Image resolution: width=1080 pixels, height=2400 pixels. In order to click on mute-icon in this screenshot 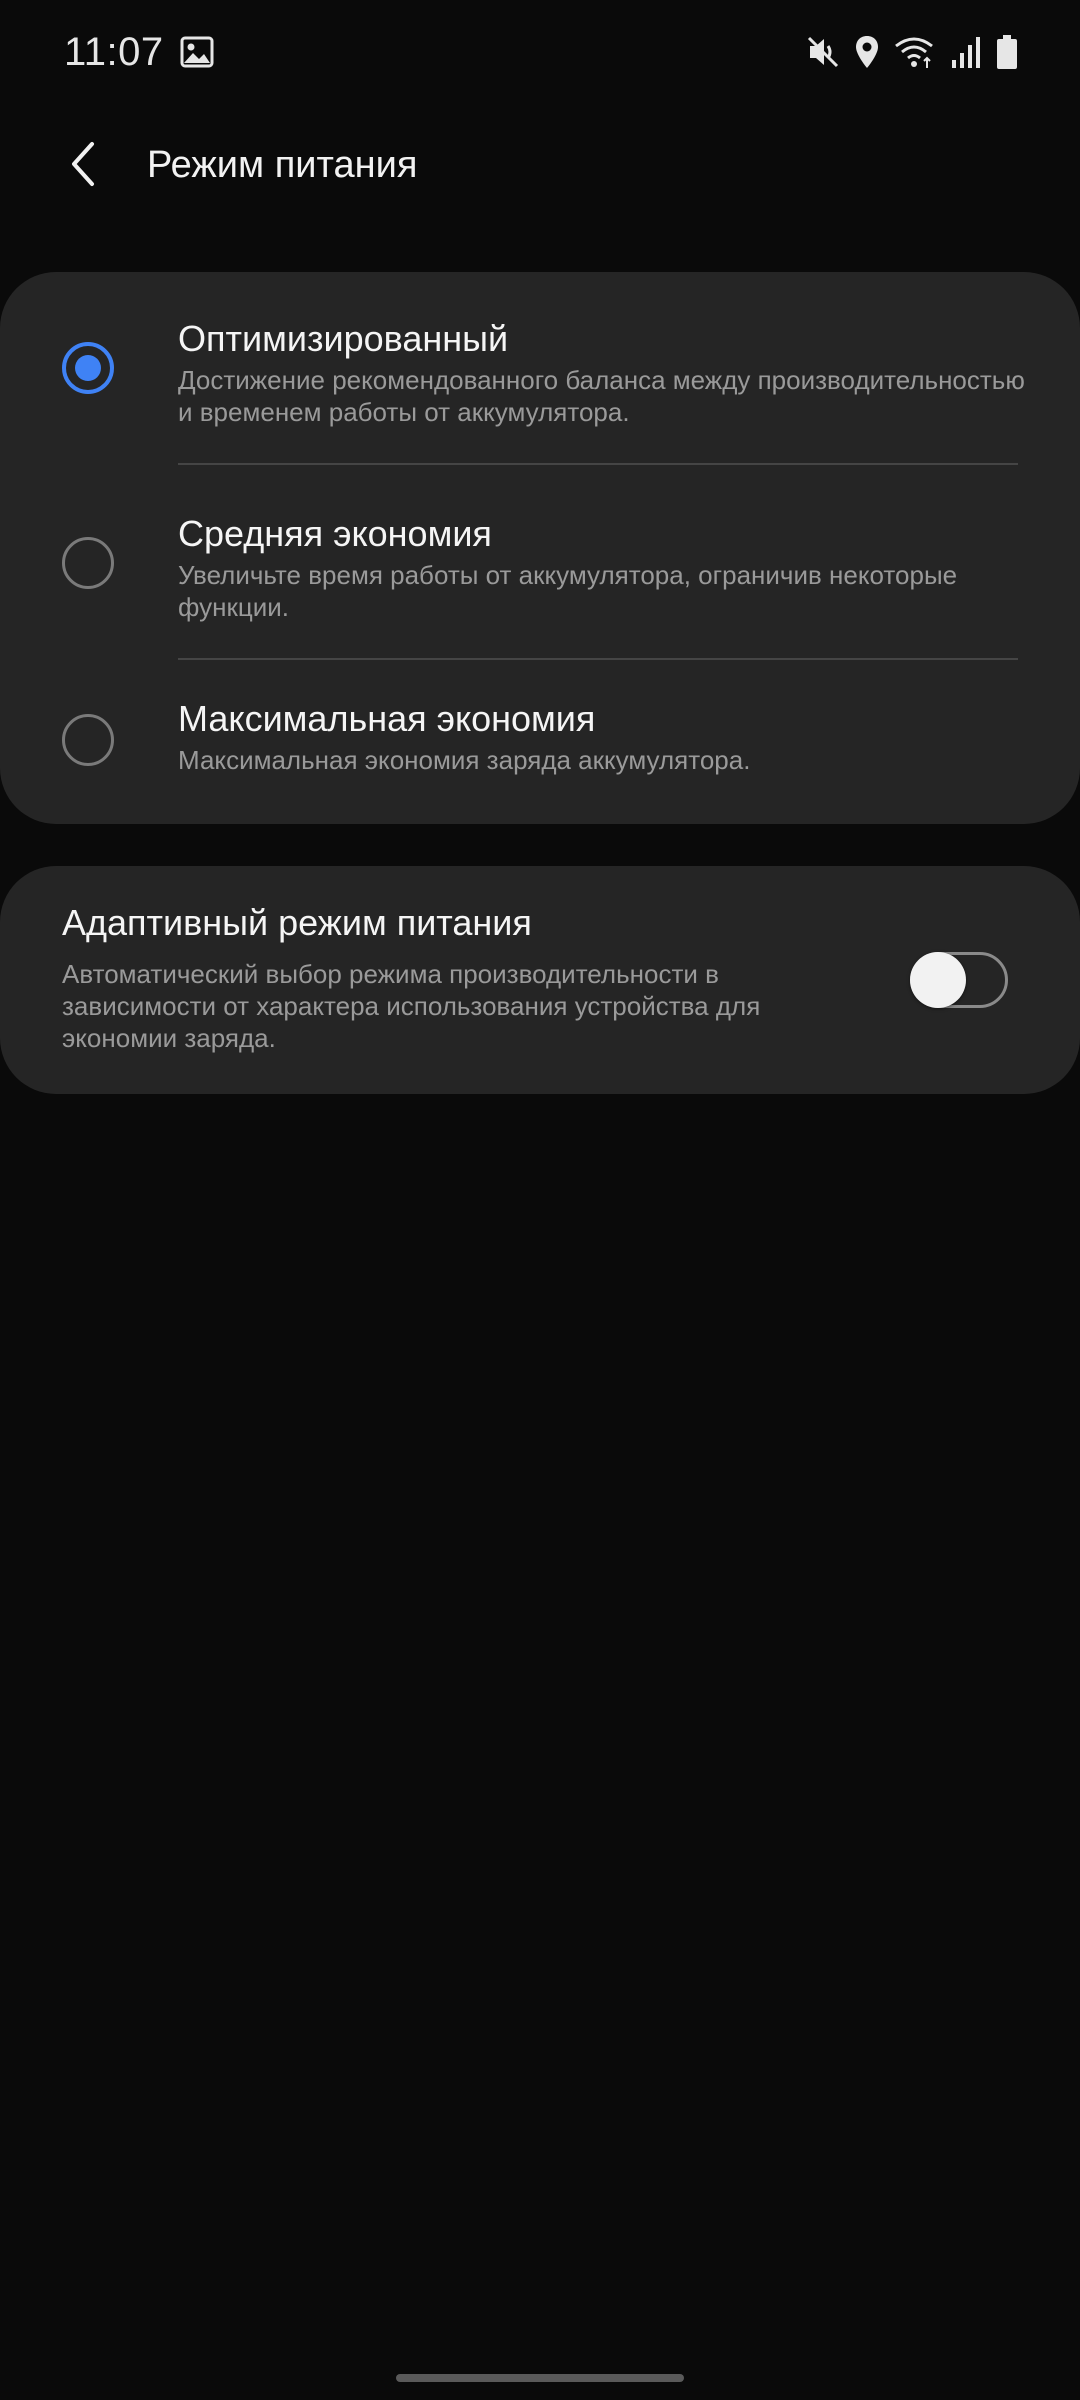, I will do `click(823, 52)`.